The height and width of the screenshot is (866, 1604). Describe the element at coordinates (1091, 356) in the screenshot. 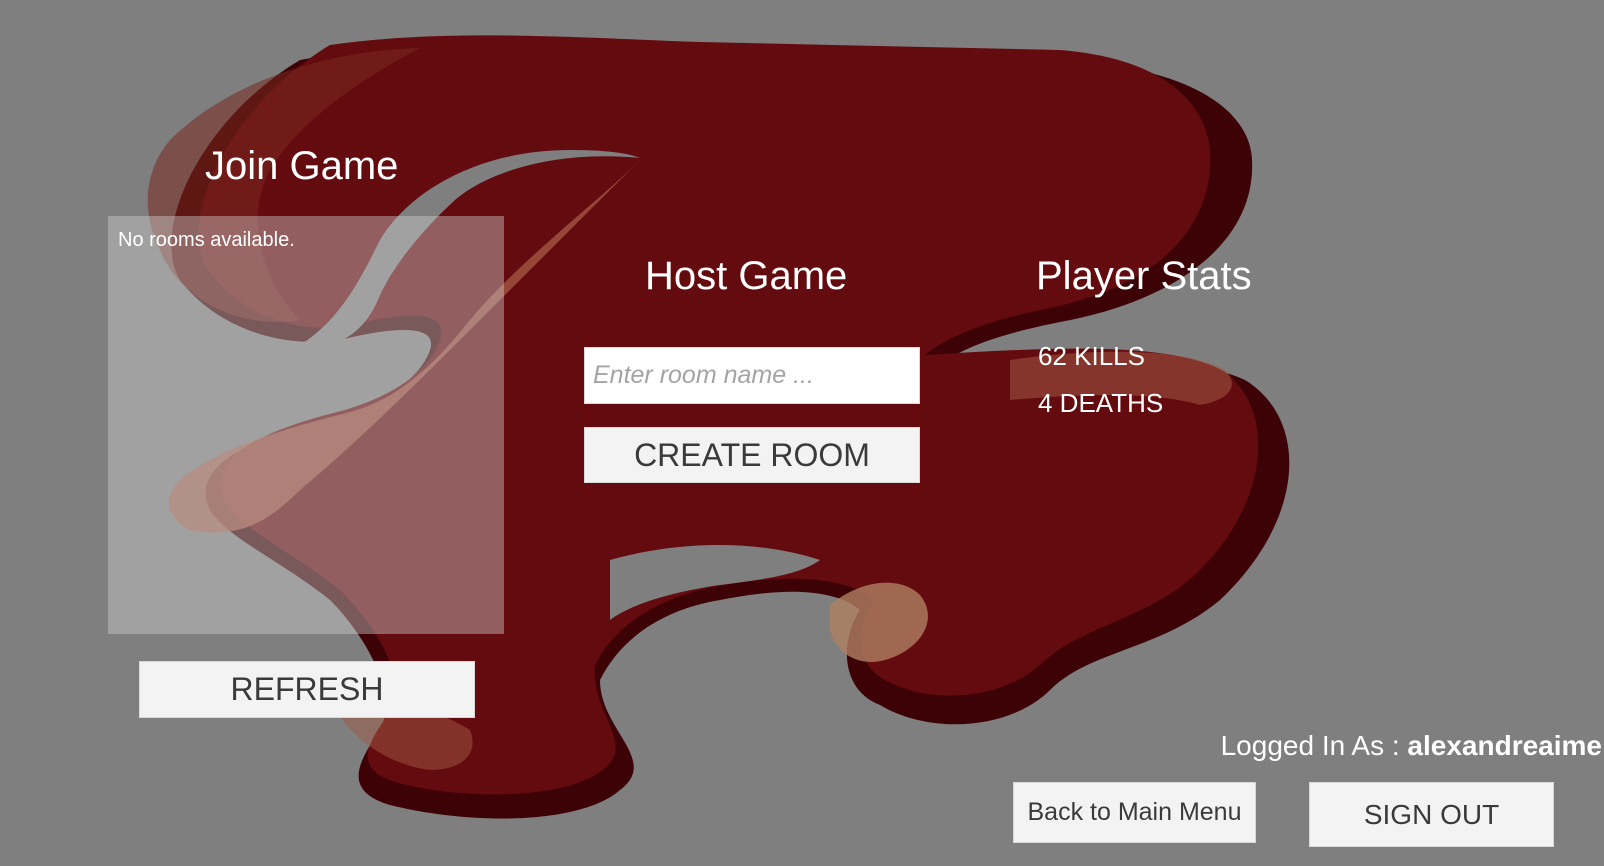

I see `kills-stat: 62 KILLS` at that location.